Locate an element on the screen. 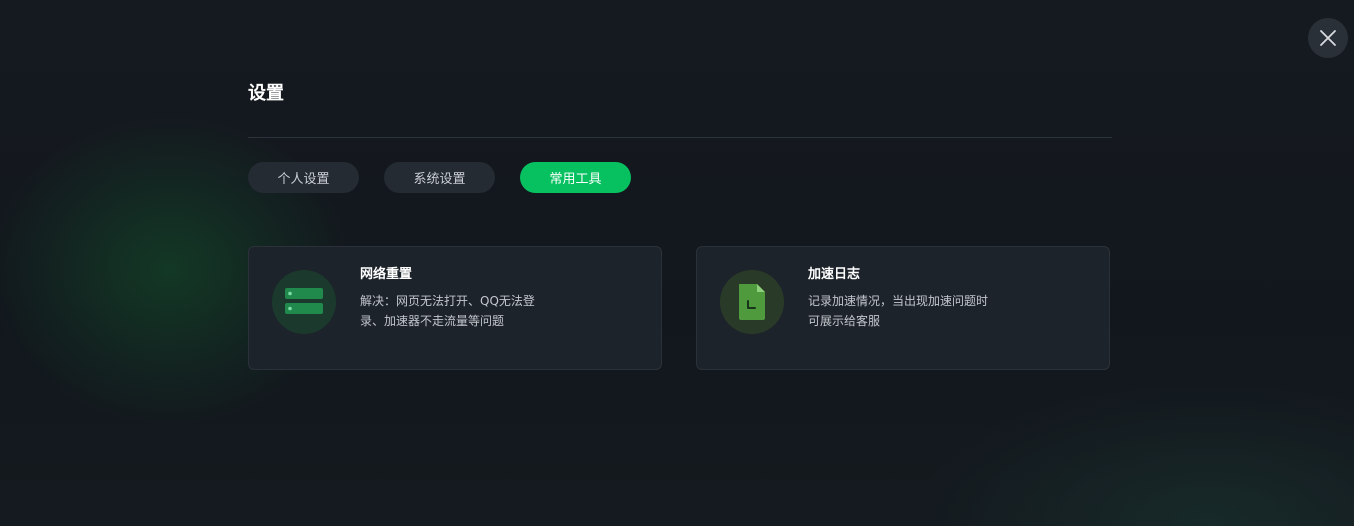  log-file-icon is located at coordinates (752, 302).